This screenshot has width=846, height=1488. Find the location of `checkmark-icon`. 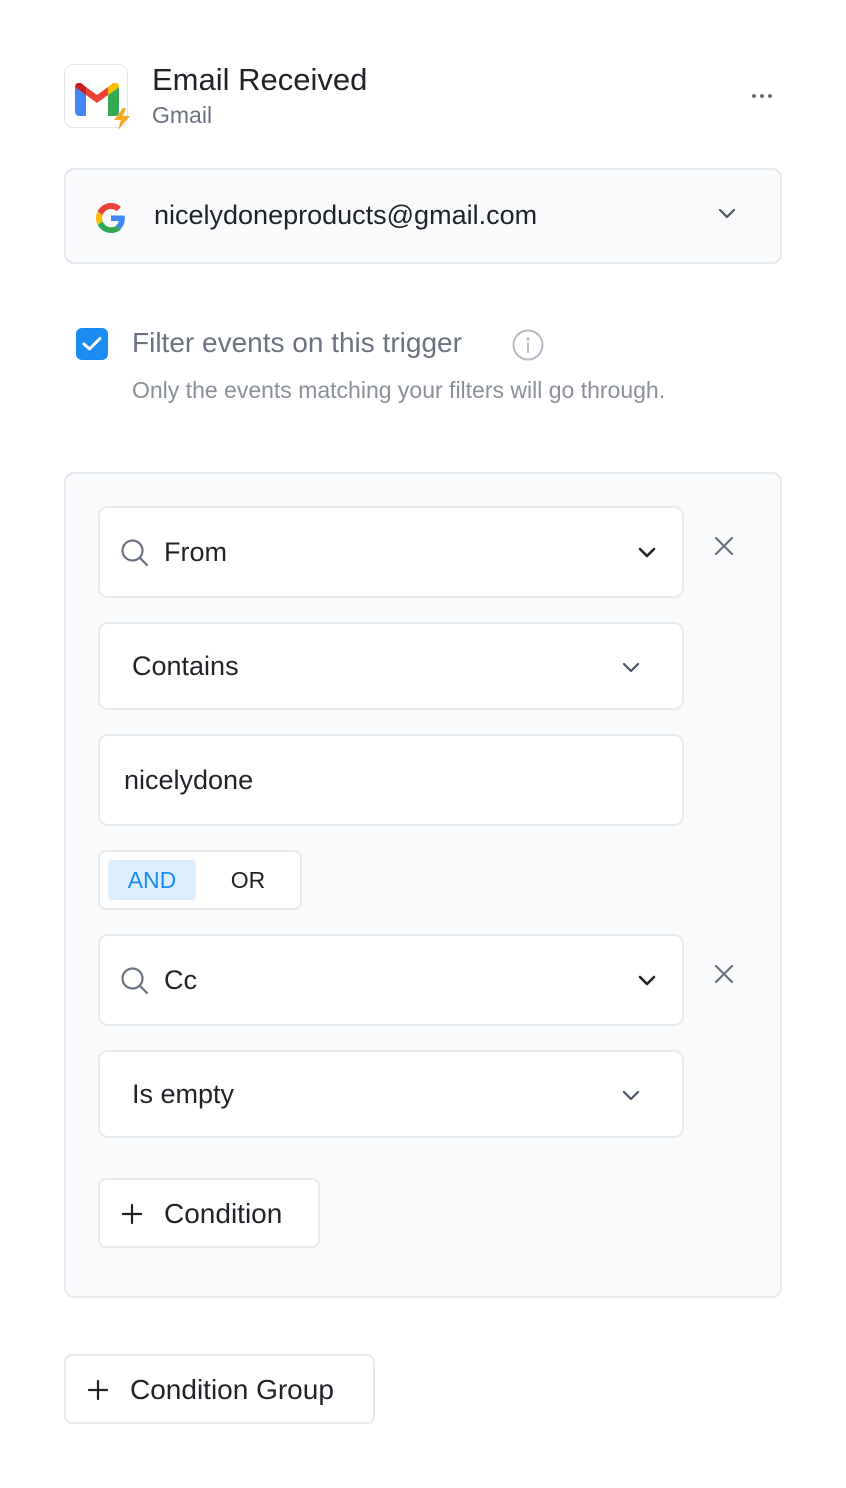

checkmark-icon is located at coordinates (92, 344).